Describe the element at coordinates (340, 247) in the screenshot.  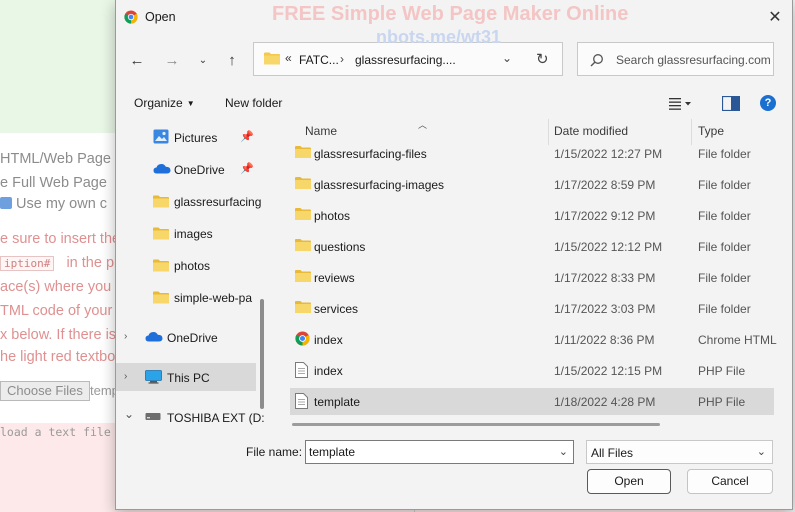
I see `file-name: questions` at that location.